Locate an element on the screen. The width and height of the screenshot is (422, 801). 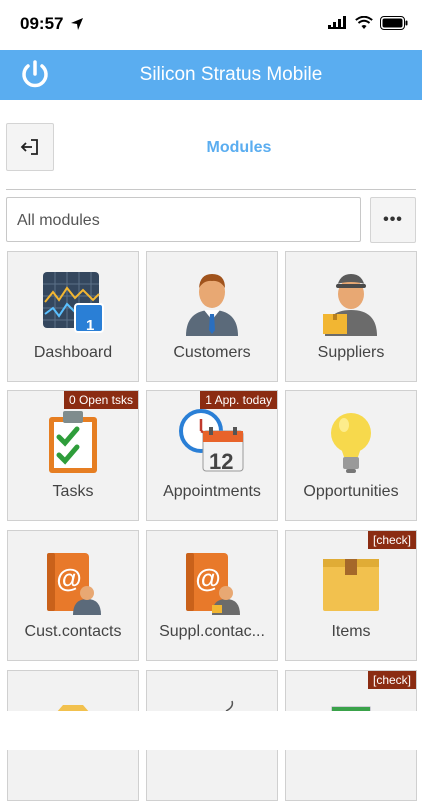
supplier-addressbook-icon: @ is located at coordinates (212, 584).